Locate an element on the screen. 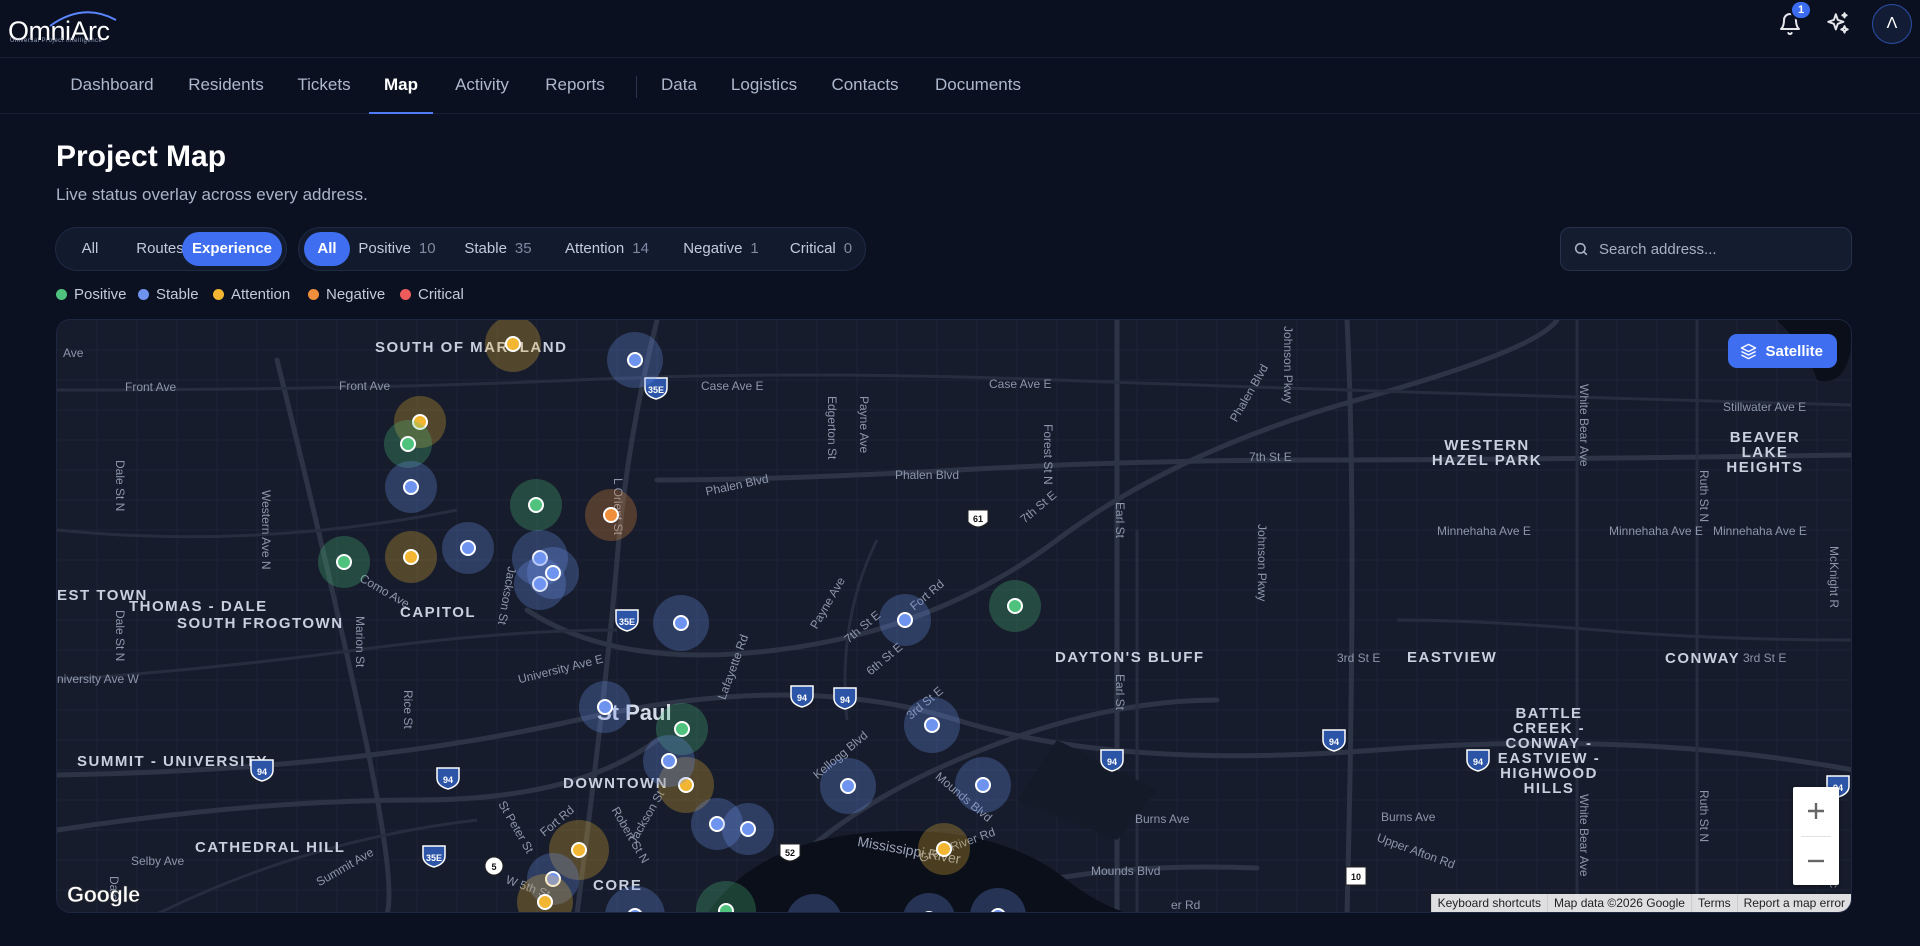 This screenshot has height=946, width=1920. road-label: Mounds Blvd is located at coordinates (1126, 871).